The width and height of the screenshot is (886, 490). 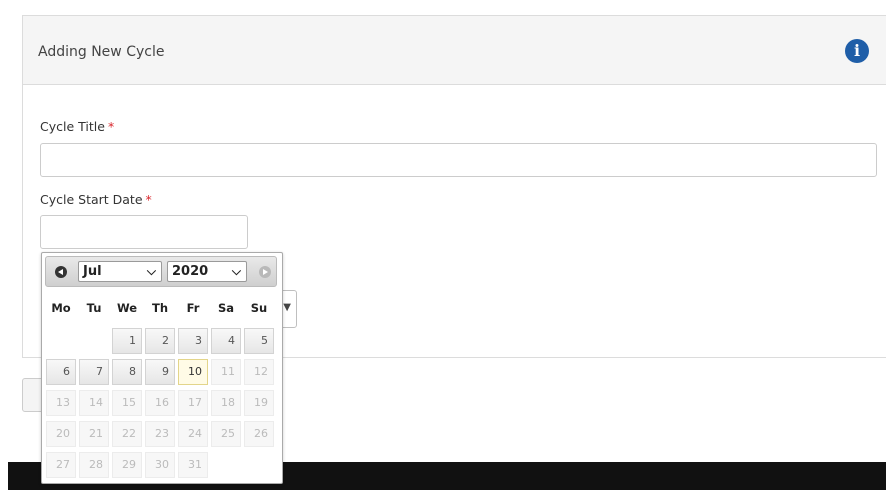 I want to click on calendar-day: 7, so click(x=94, y=372).